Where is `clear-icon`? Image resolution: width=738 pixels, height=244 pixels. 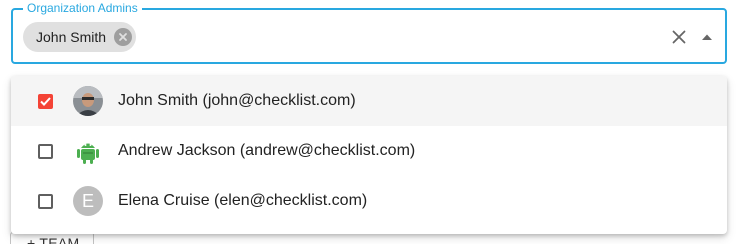
clear-icon is located at coordinates (679, 37).